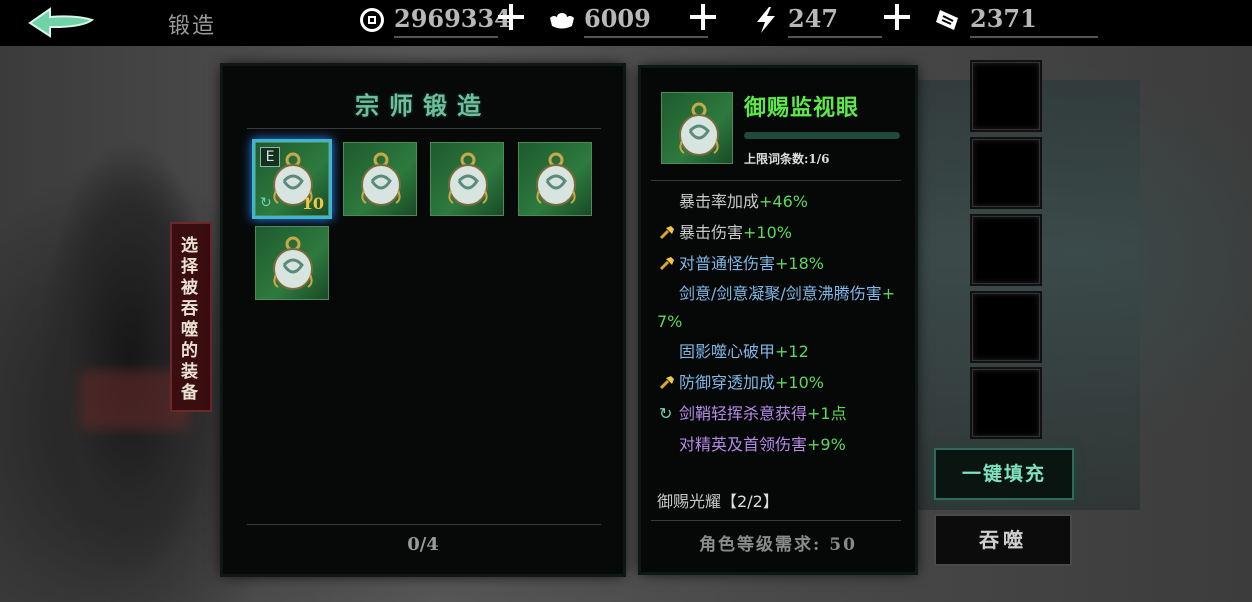 Image resolution: width=1252 pixels, height=602 pixels. Describe the element at coordinates (646, 37) in the screenshot. I see `silver-underline` at that location.